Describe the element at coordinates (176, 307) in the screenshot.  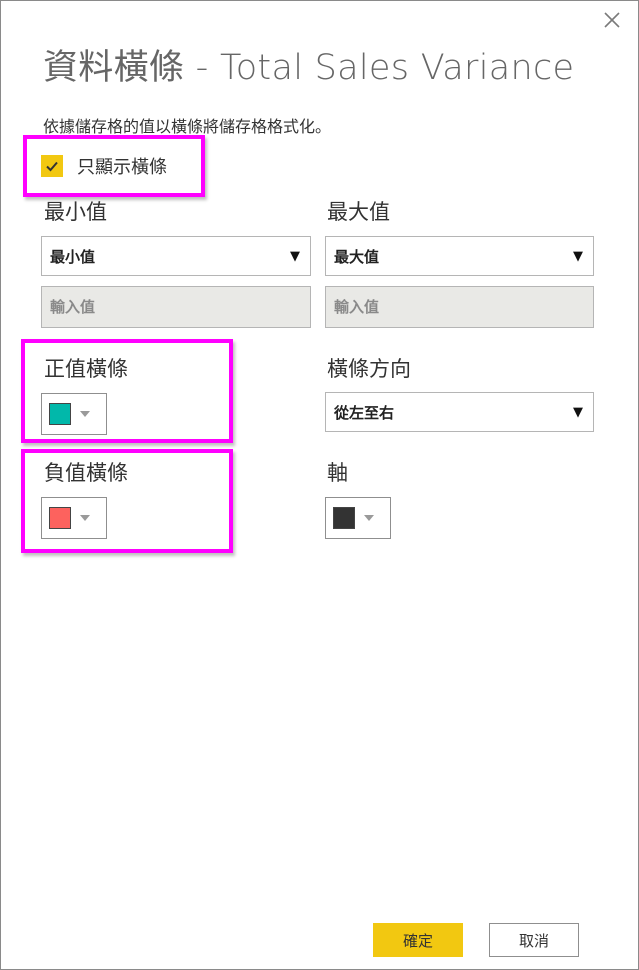
I see `minimum-value-input` at that location.